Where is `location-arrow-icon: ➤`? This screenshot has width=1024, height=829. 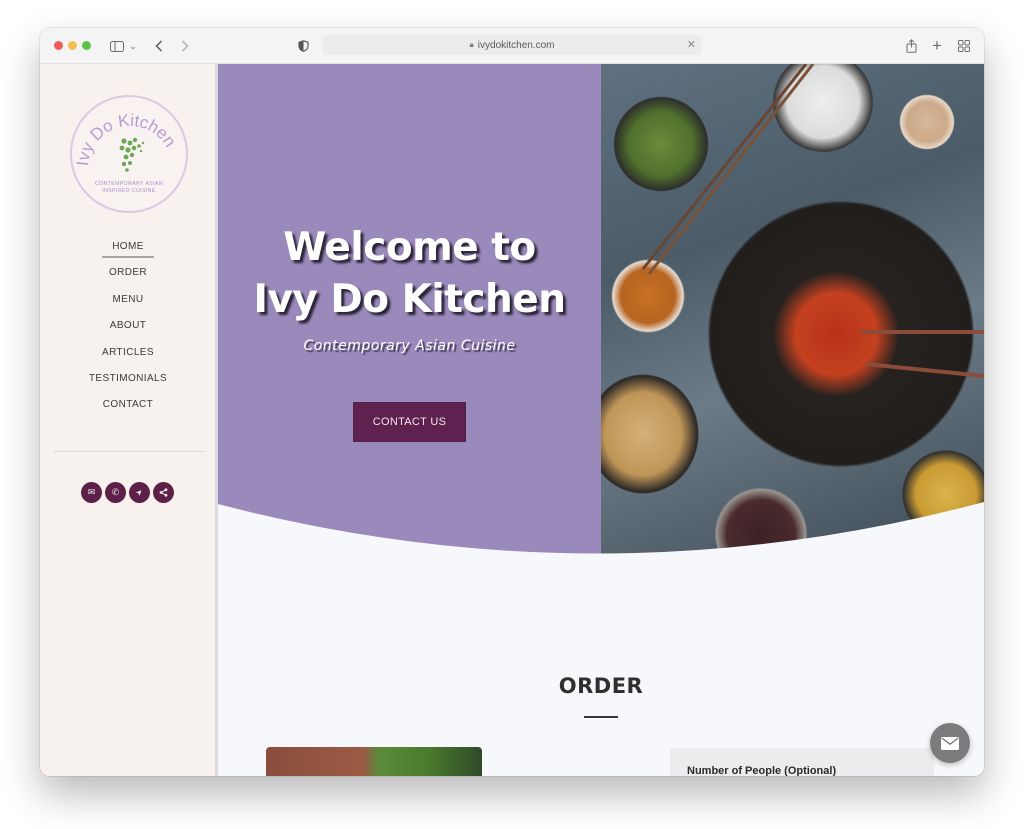 location-arrow-icon: ➤ is located at coordinates (139, 492).